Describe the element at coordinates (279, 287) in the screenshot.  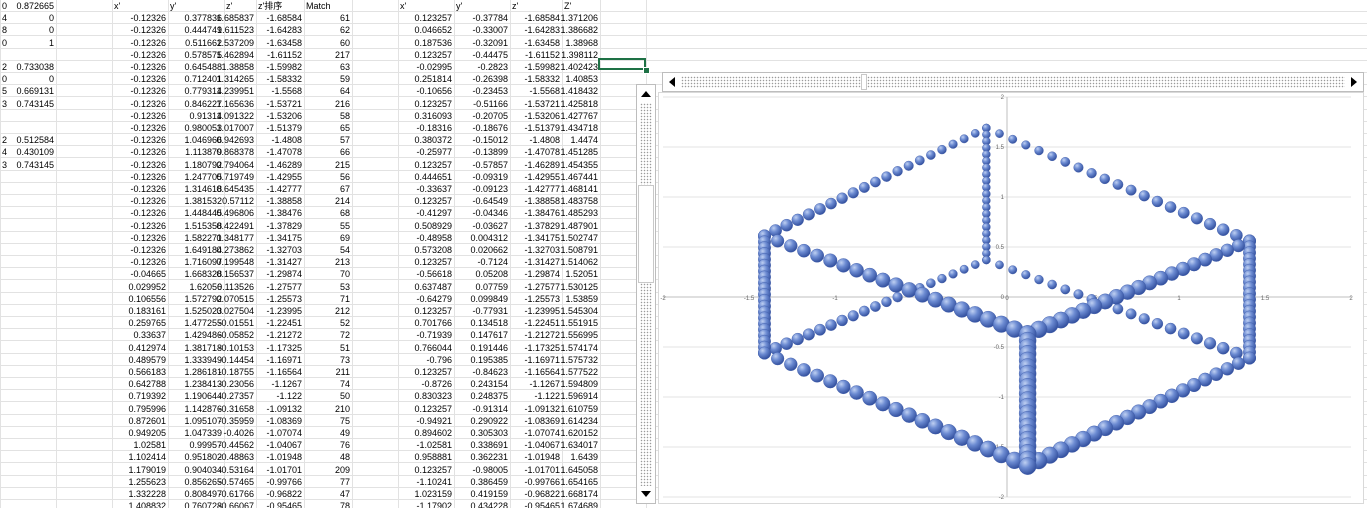
I see `table-cell: -1.27577` at that location.